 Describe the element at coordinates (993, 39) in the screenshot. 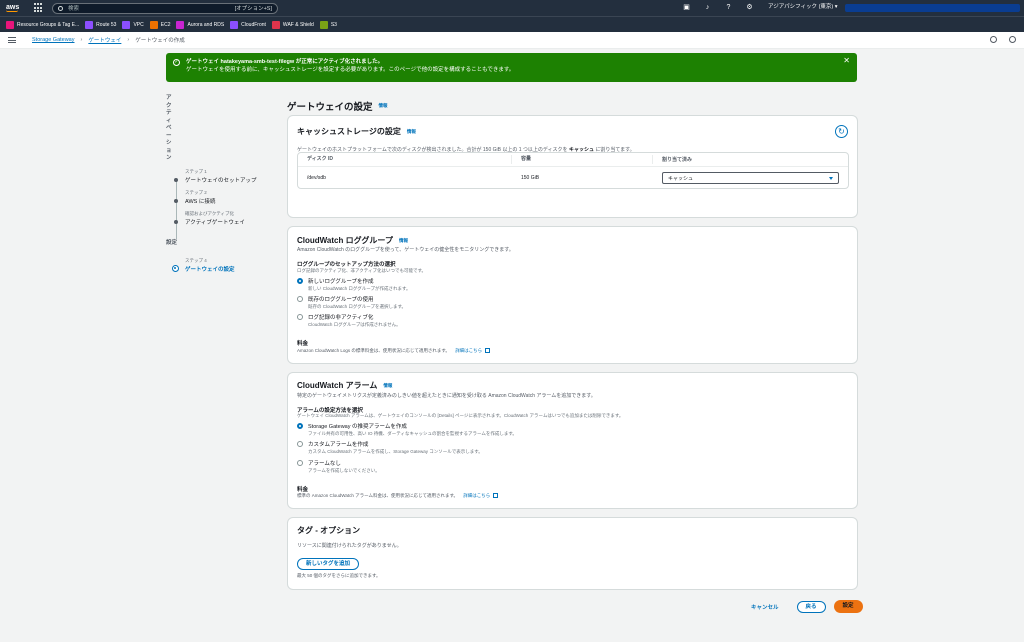

I see `info-icon` at that location.